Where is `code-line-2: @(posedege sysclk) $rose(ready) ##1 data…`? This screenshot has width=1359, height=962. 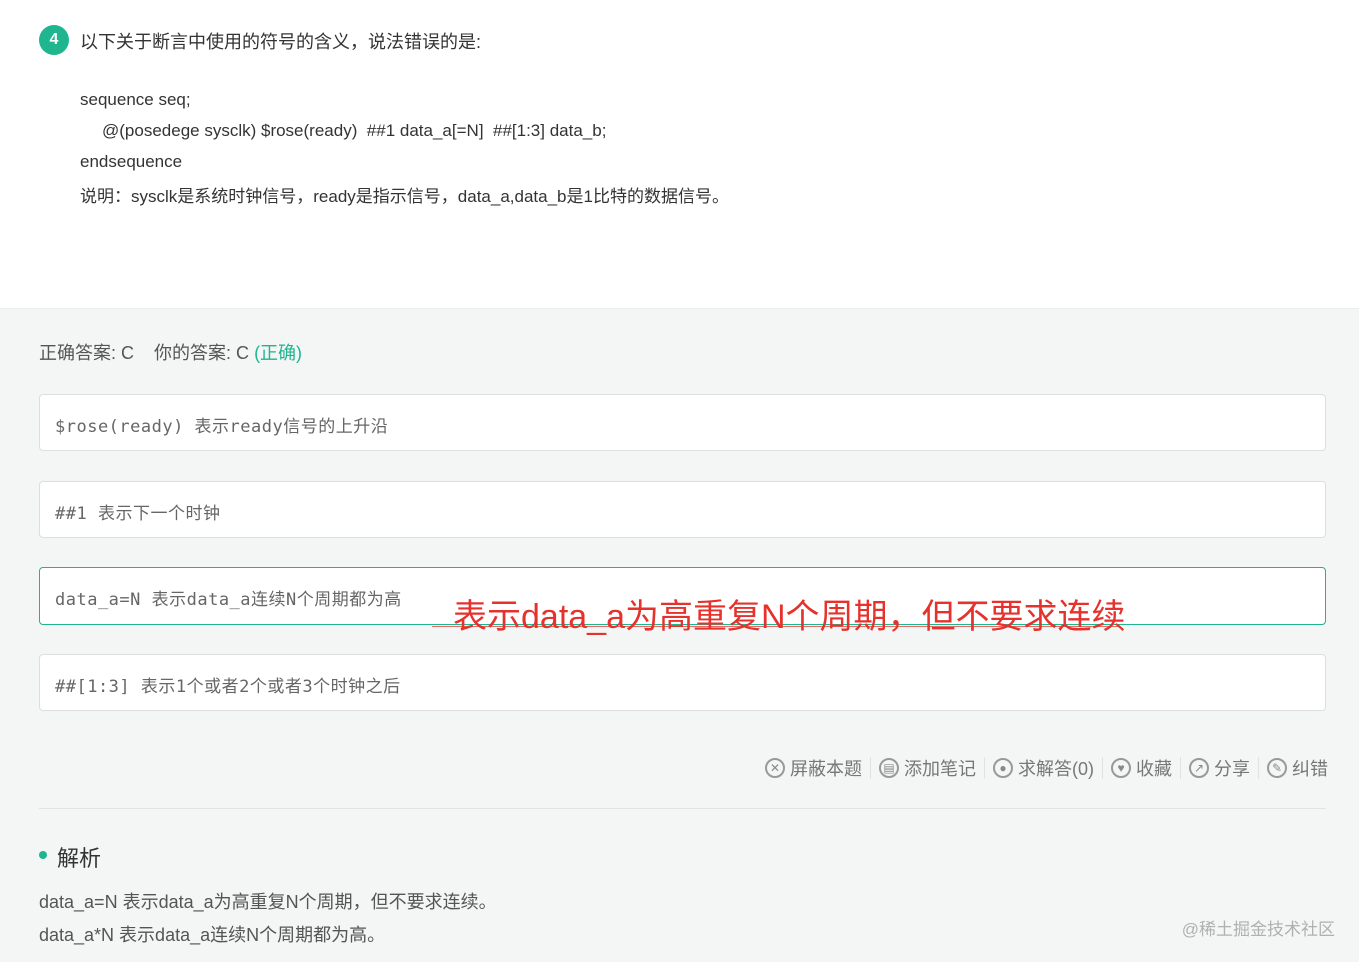 code-line-2: @(posedege sysclk) $rose(ready) ##1 data… is located at coordinates (354, 130).